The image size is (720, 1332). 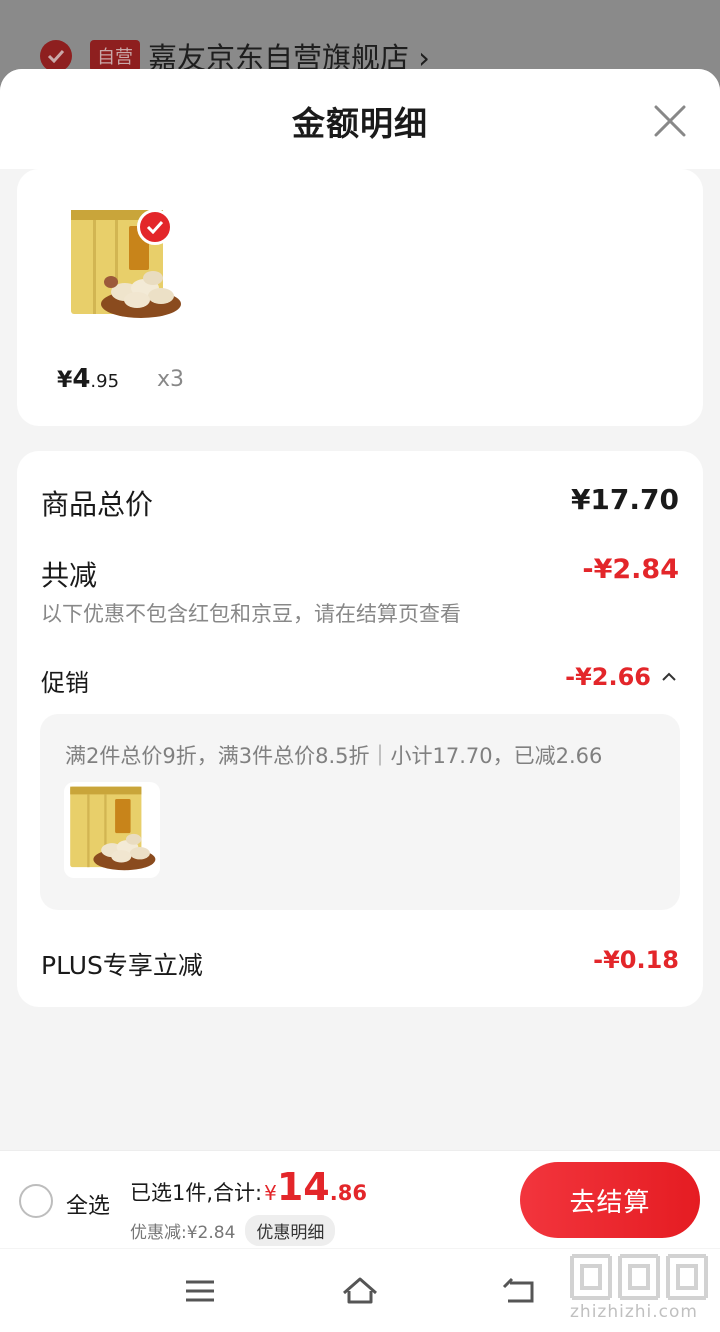 What do you see at coordinates (608, 677) in the screenshot?
I see `promotion-value: -¥2.66` at bounding box center [608, 677].